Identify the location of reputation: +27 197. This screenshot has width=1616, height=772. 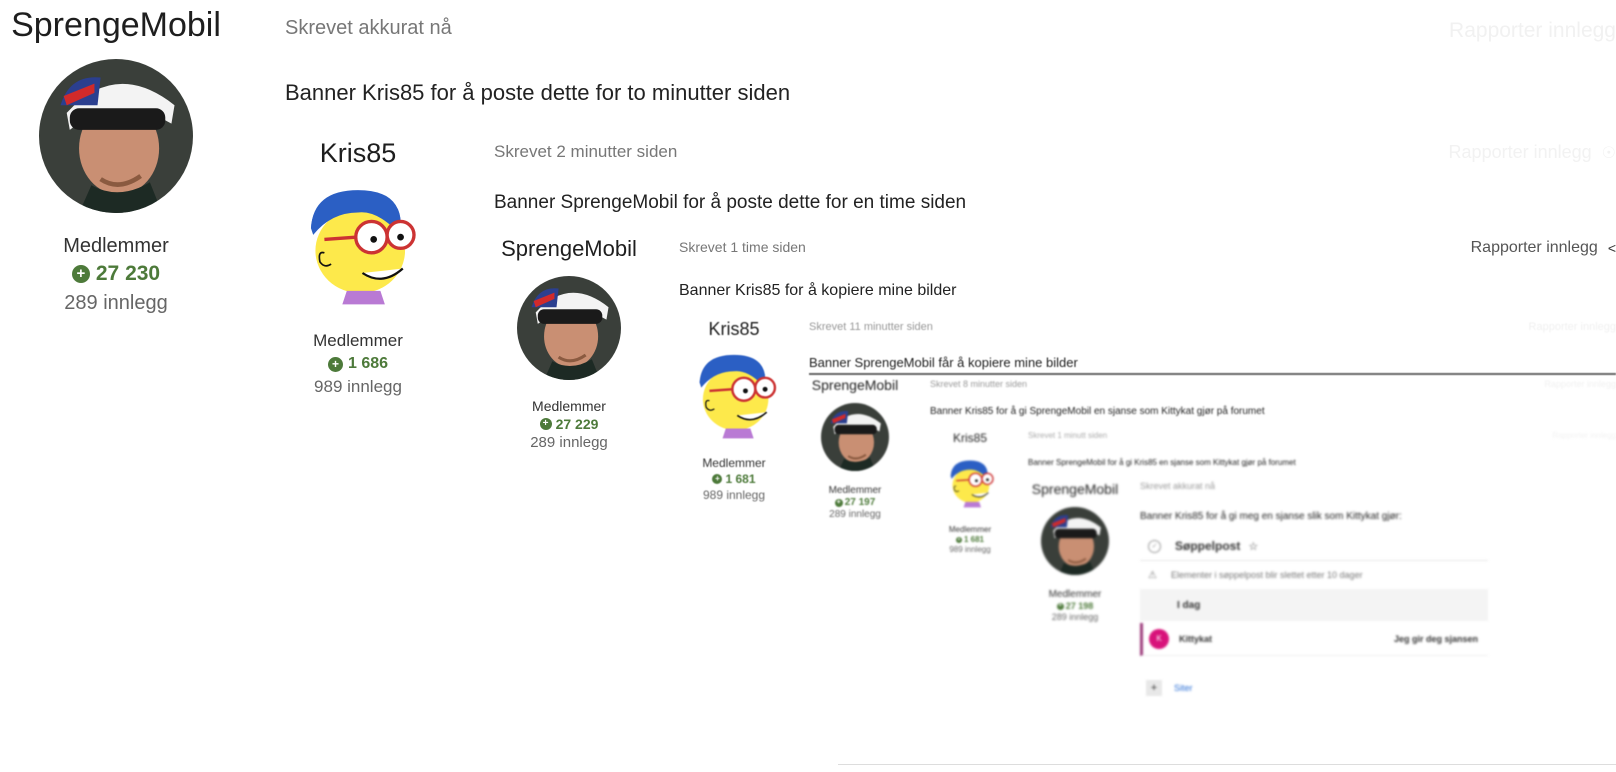
(854, 502).